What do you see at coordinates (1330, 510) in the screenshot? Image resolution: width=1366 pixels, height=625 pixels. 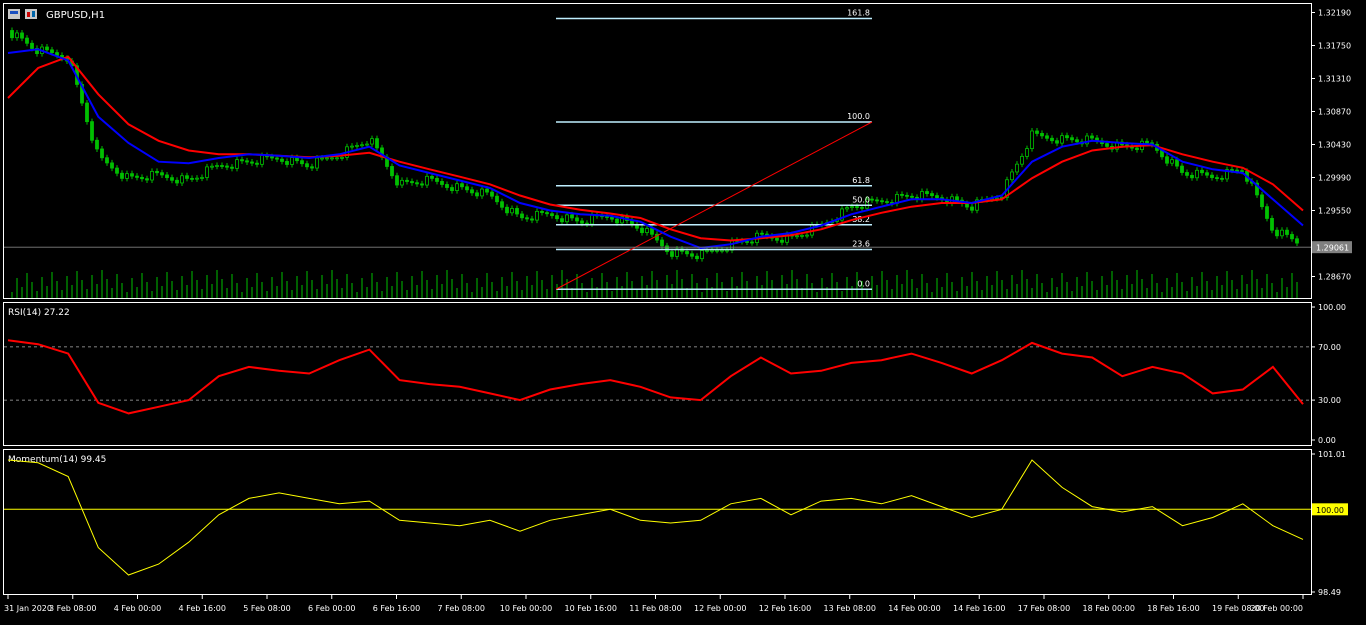 I see `momentum-level-label: 100.00` at bounding box center [1330, 510].